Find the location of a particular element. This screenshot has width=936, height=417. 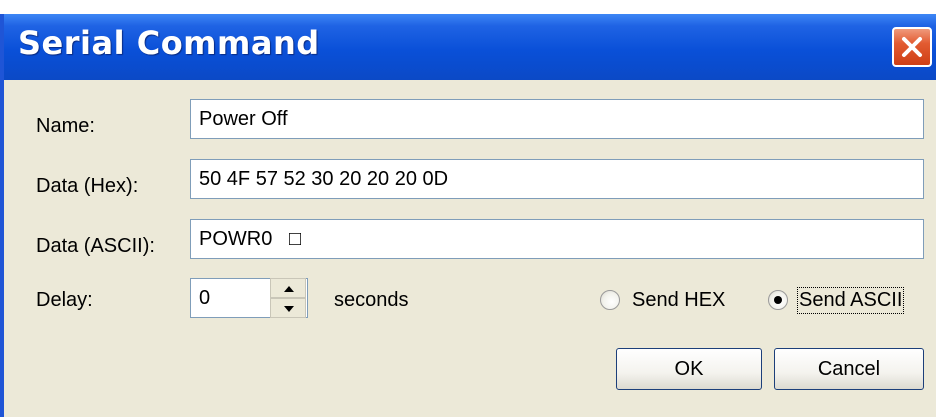

delay-spinner is located at coordinates (288, 298).